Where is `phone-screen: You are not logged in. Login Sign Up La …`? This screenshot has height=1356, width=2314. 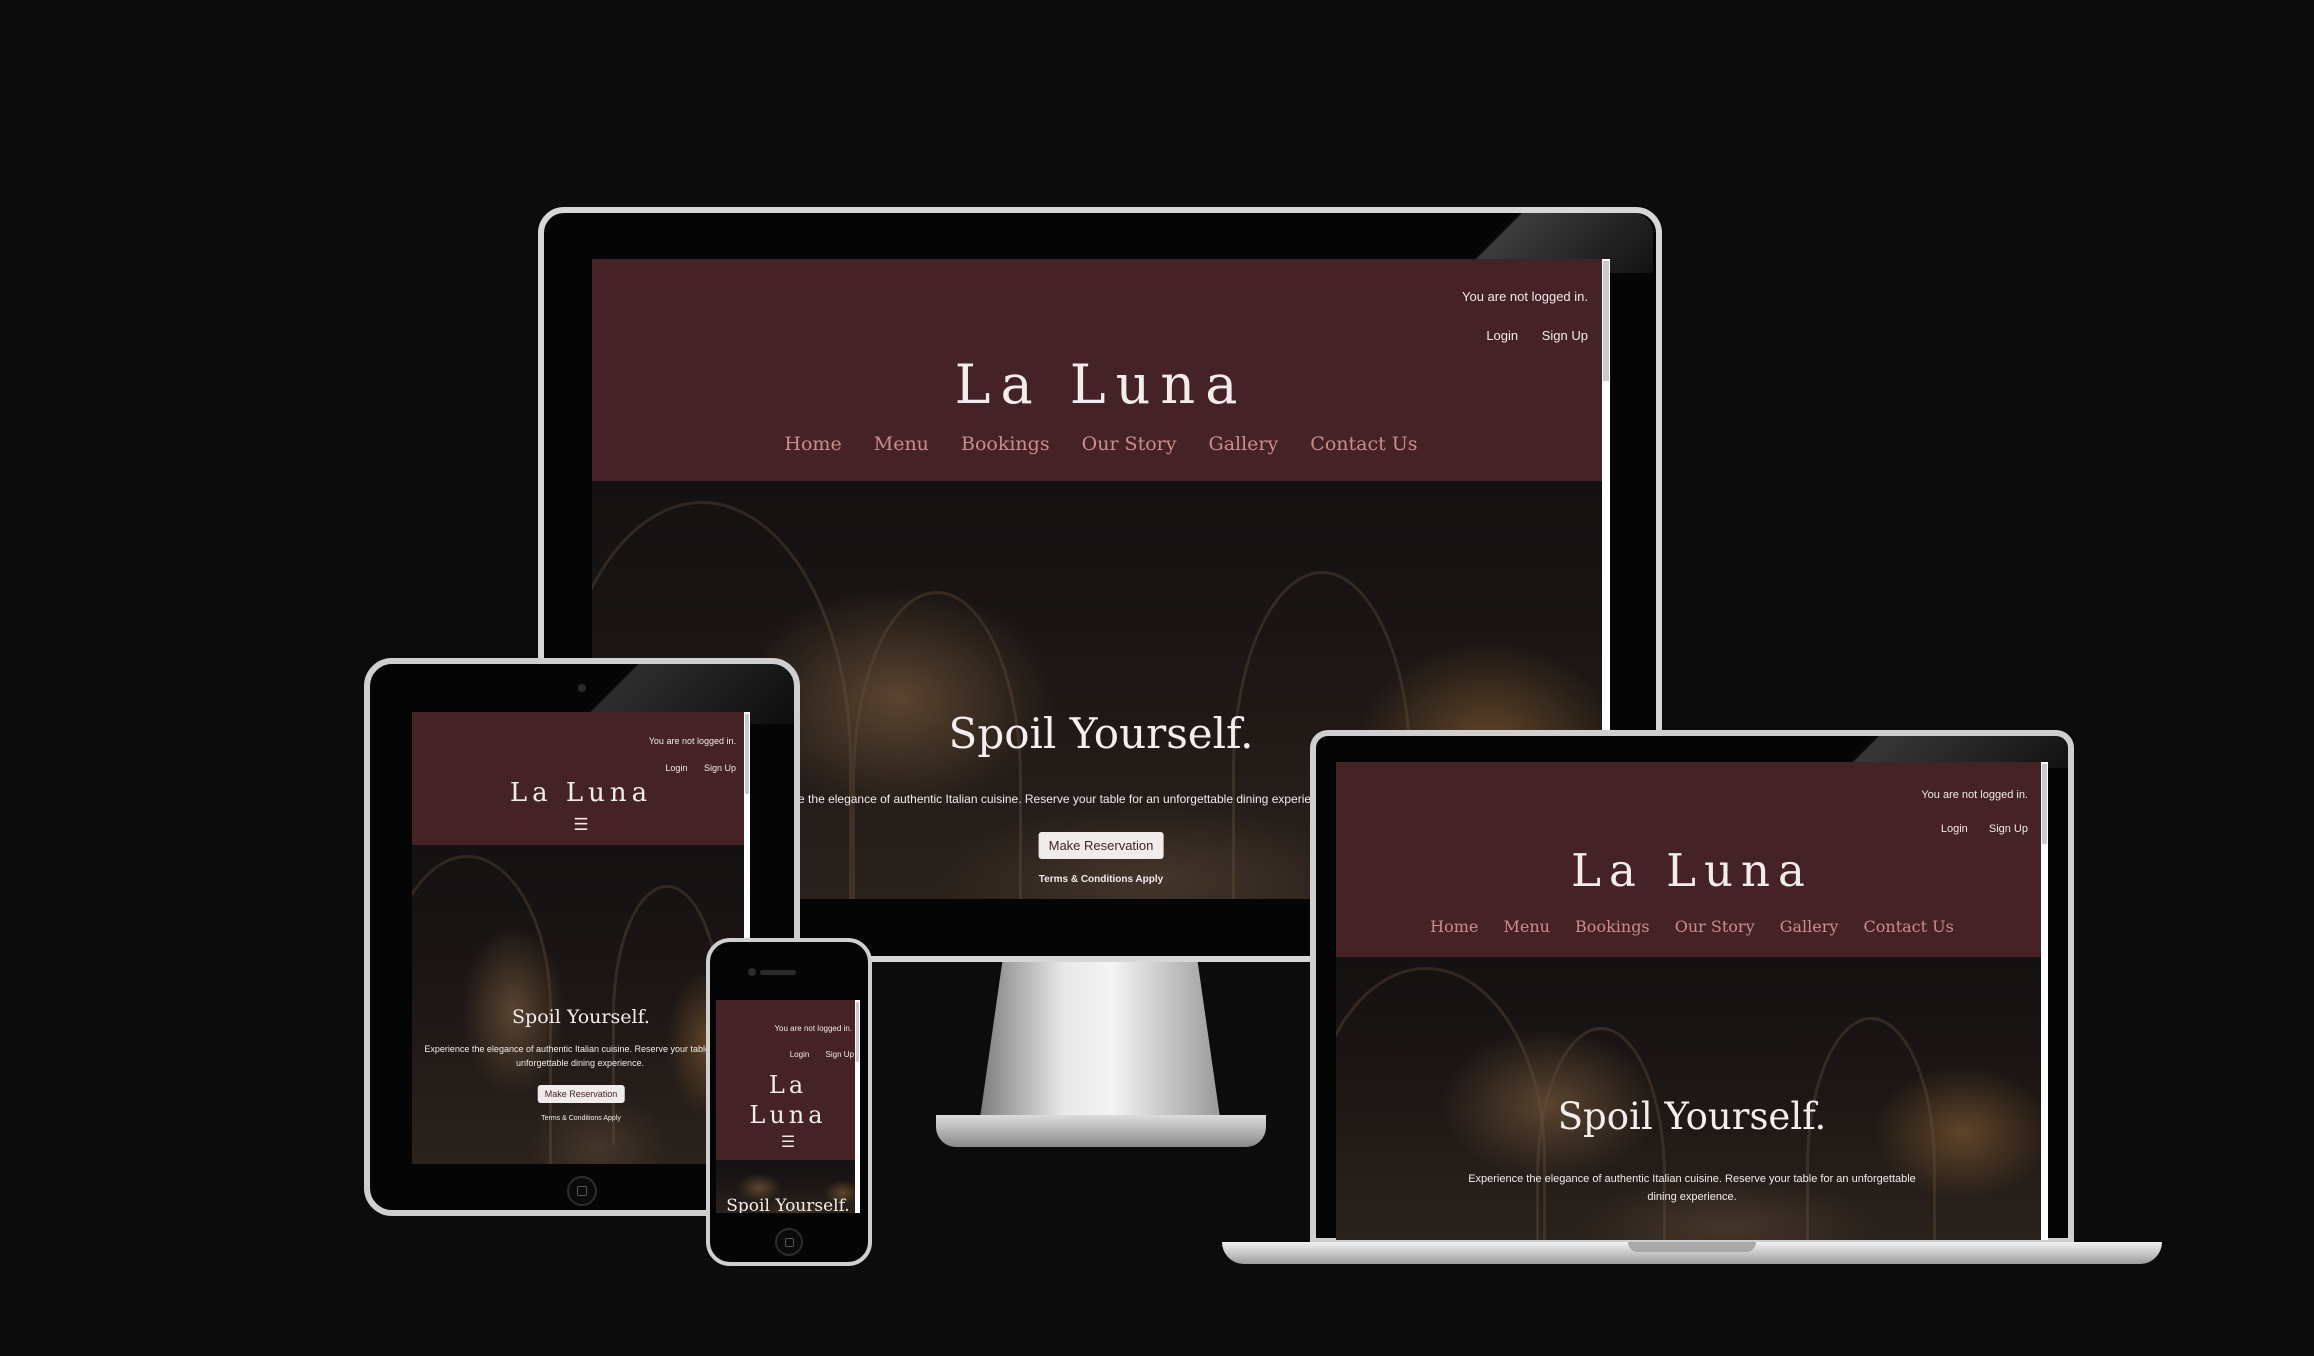 phone-screen: You are not logged in. Login Sign Up La … is located at coordinates (788, 1106).